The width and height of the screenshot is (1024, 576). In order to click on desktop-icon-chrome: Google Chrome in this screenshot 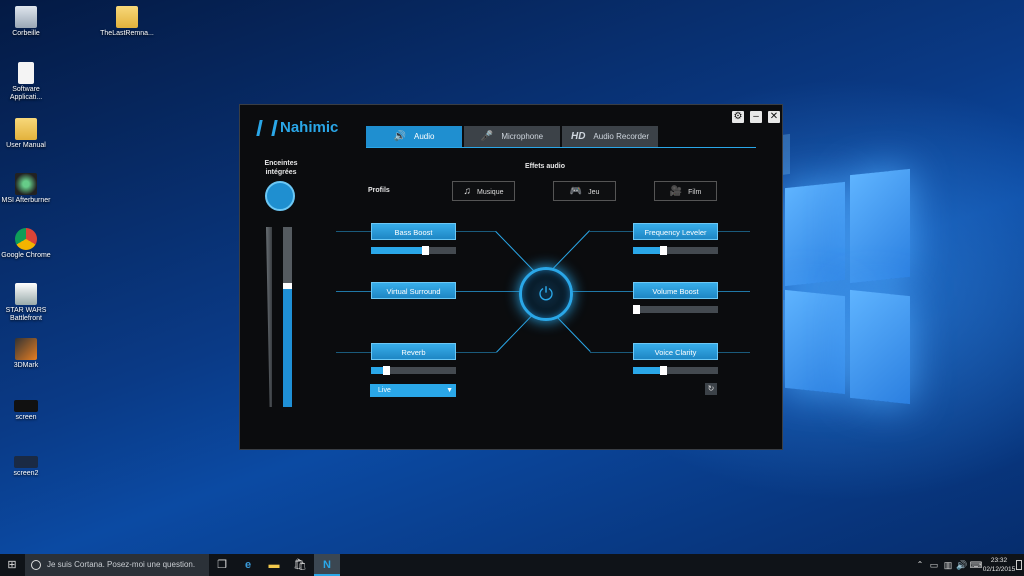, I will do `click(28, 244)`.